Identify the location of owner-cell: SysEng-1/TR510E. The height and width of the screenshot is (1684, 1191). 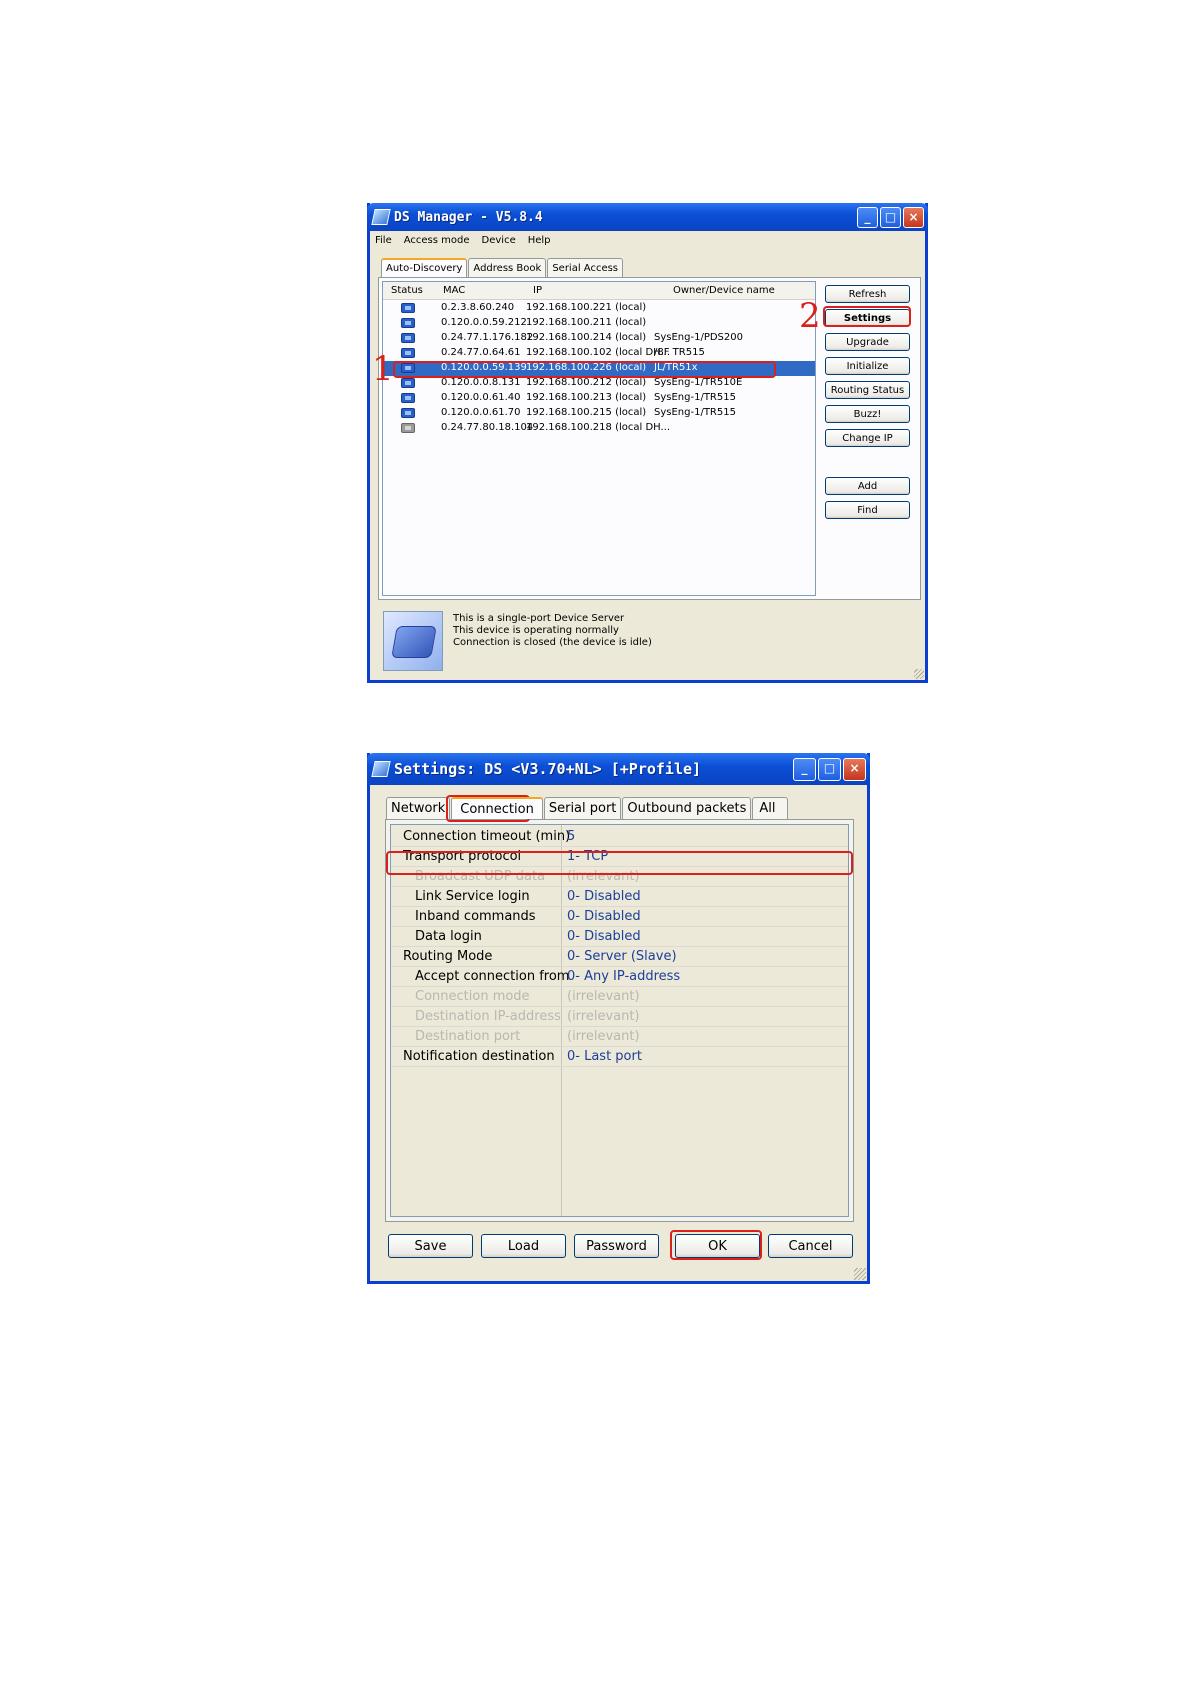
(698, 382).